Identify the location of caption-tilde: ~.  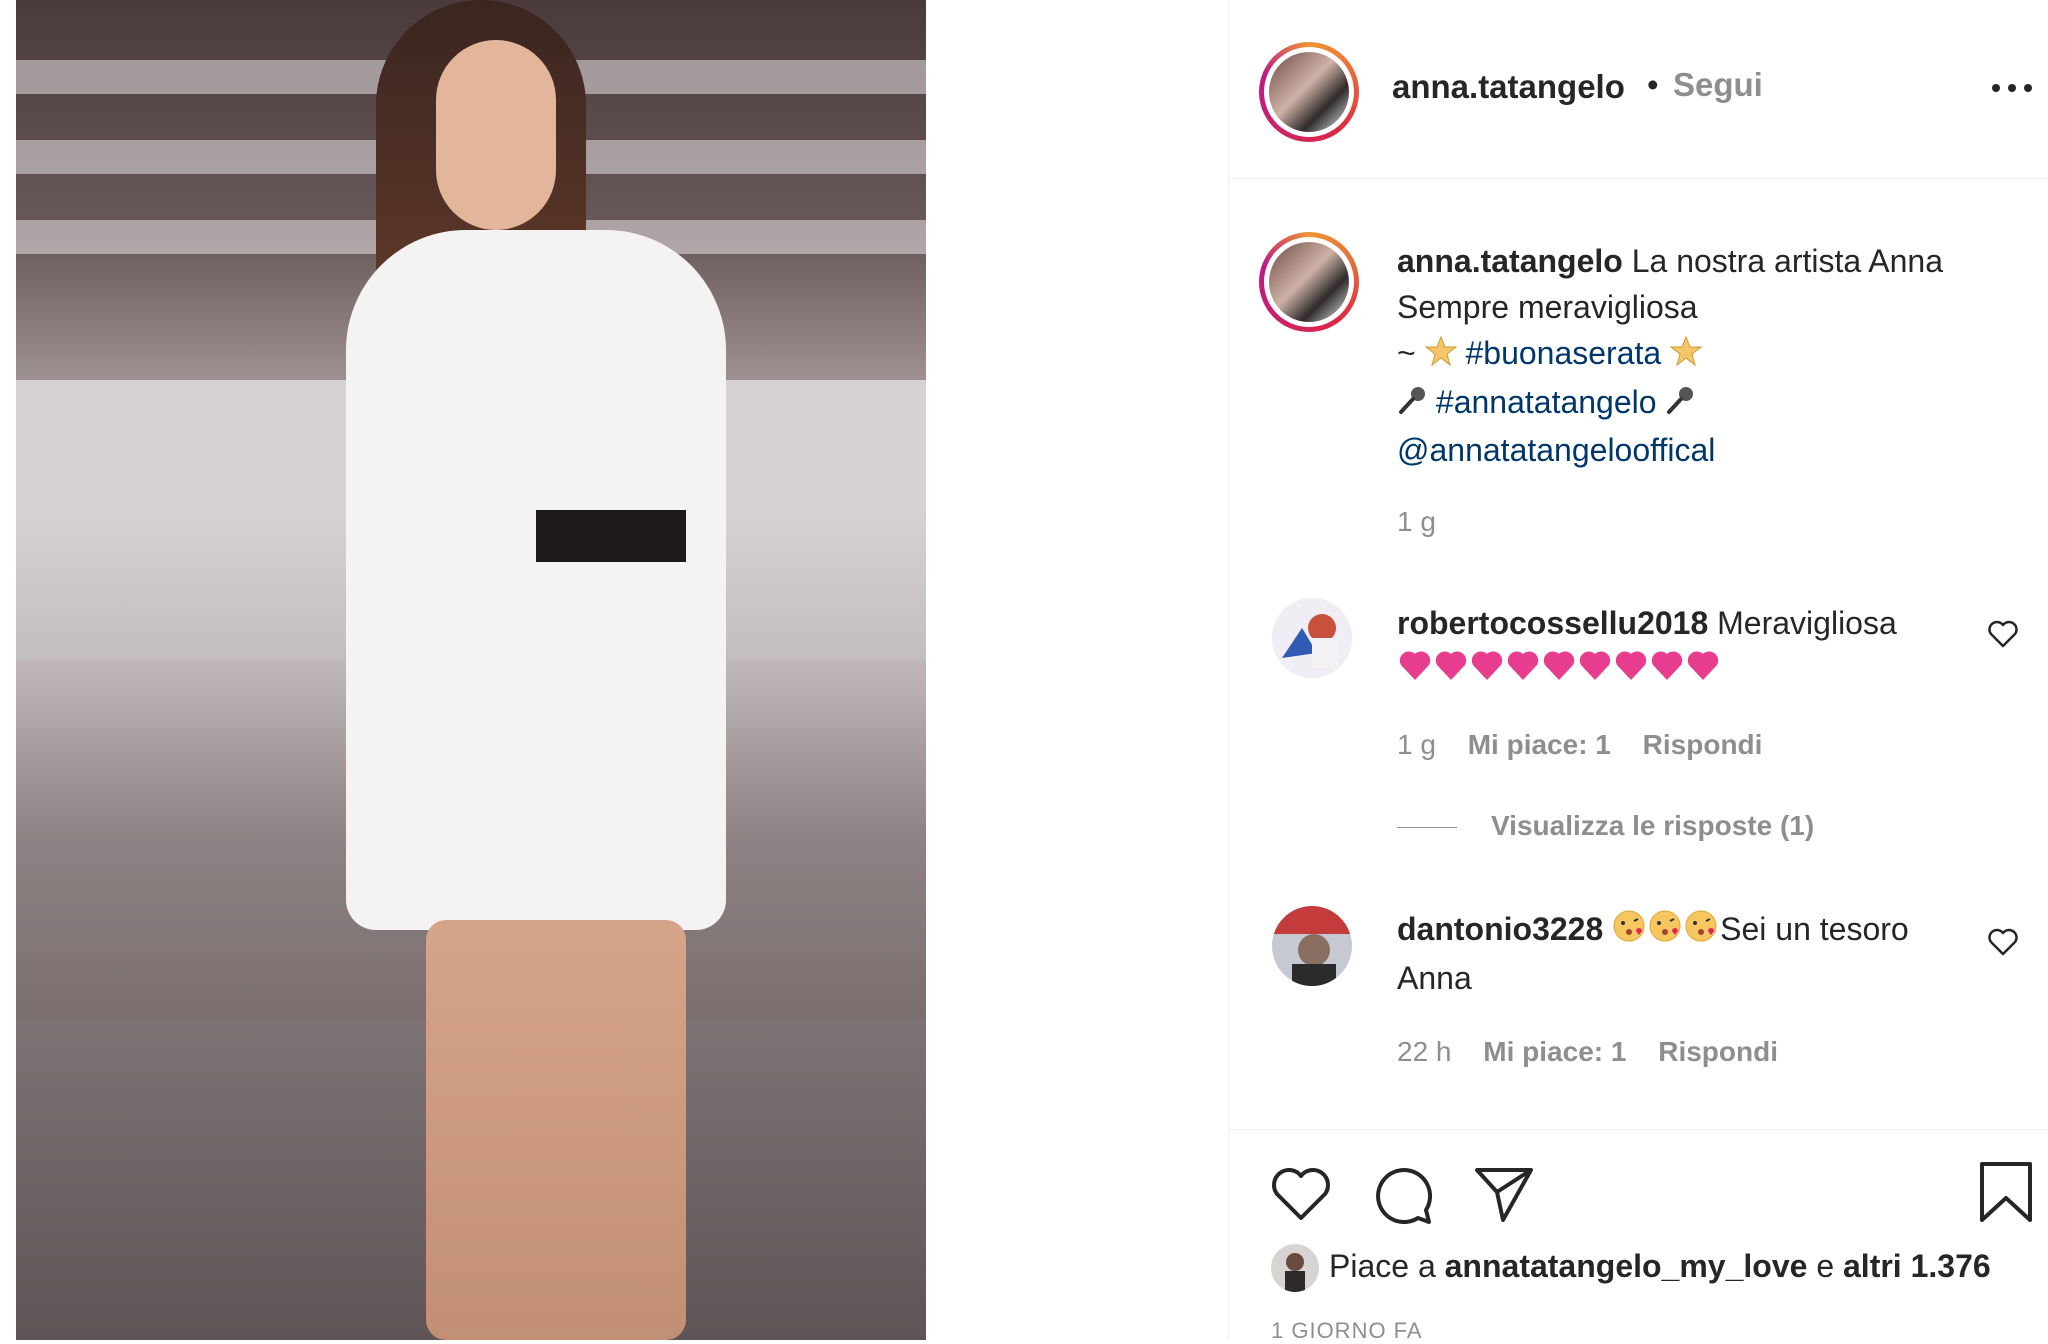
(1406, 353).